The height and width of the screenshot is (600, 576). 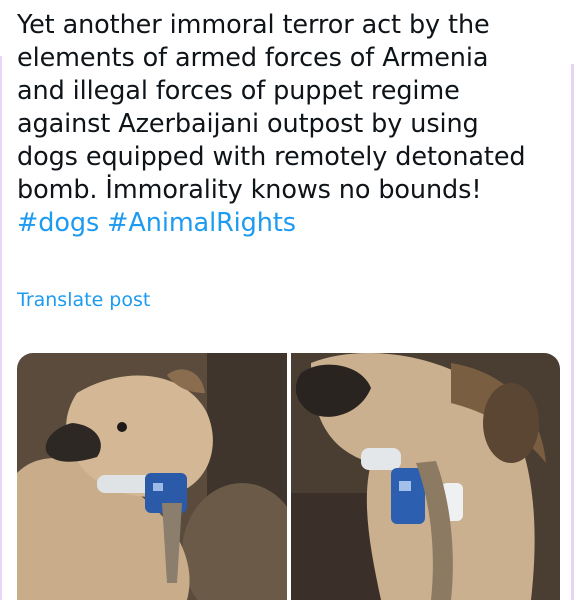 What do you see at coordinates (249, 190) in the screenshot?
I see `post-text-line: bomb. İmmorality knows no bounds!` at bounding box center [249, 190].